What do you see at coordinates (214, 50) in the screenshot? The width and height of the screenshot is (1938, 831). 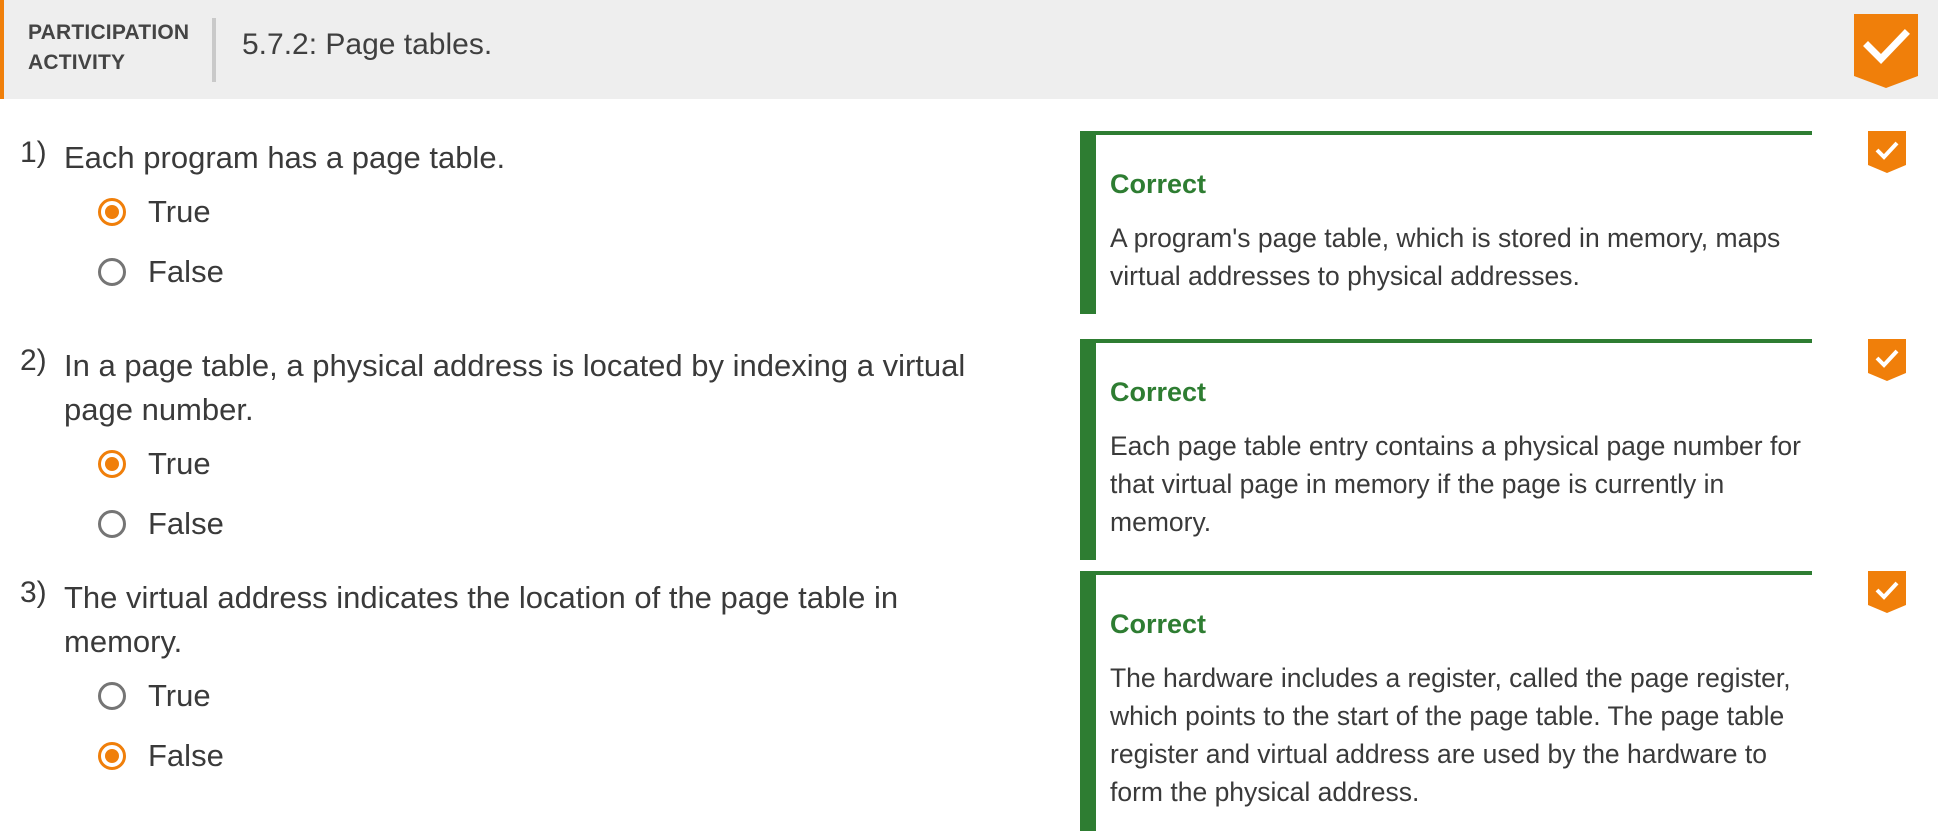 I see `header-divider` at bounding box center [214, 50].